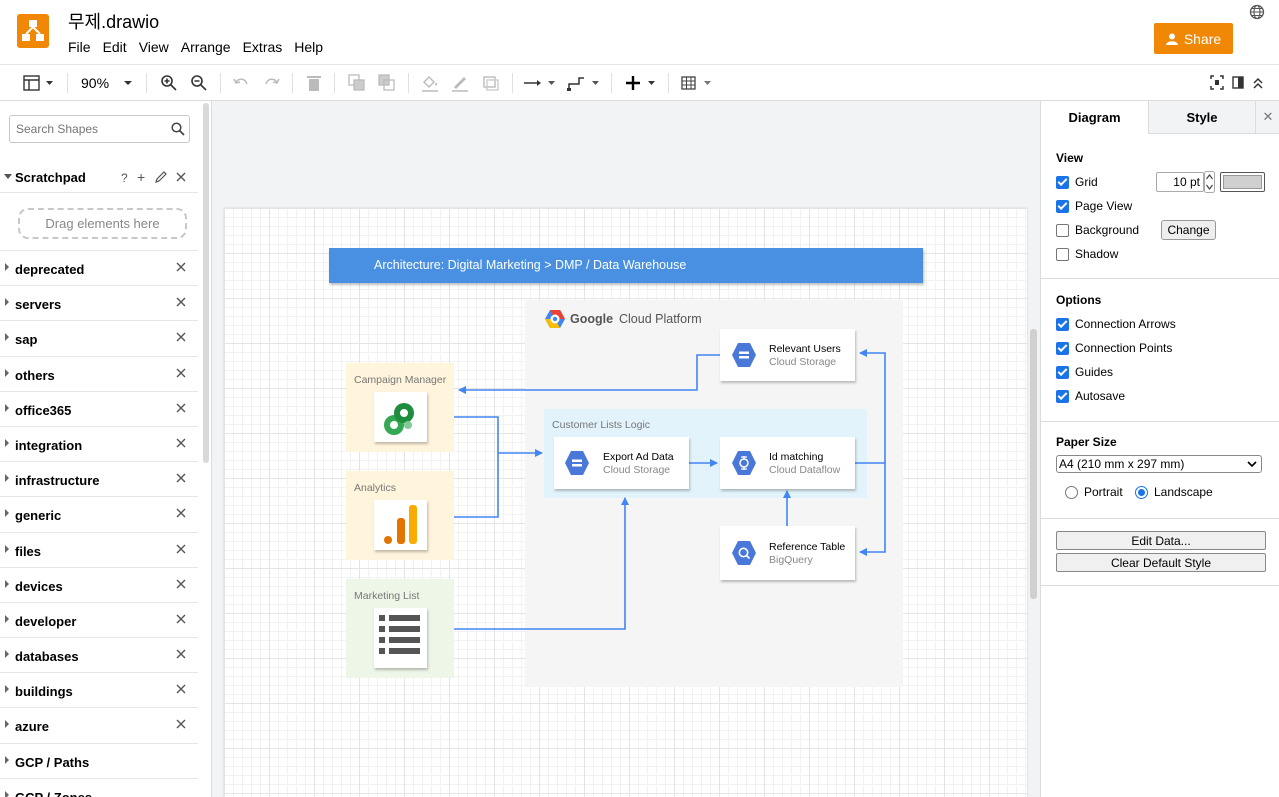 The width and height of the screenshot is (1279, 797). What do you see at coordinates (400, 515) in the screenshot?
I see `analytics-source: Analytics` at bounding box center [400, 515].